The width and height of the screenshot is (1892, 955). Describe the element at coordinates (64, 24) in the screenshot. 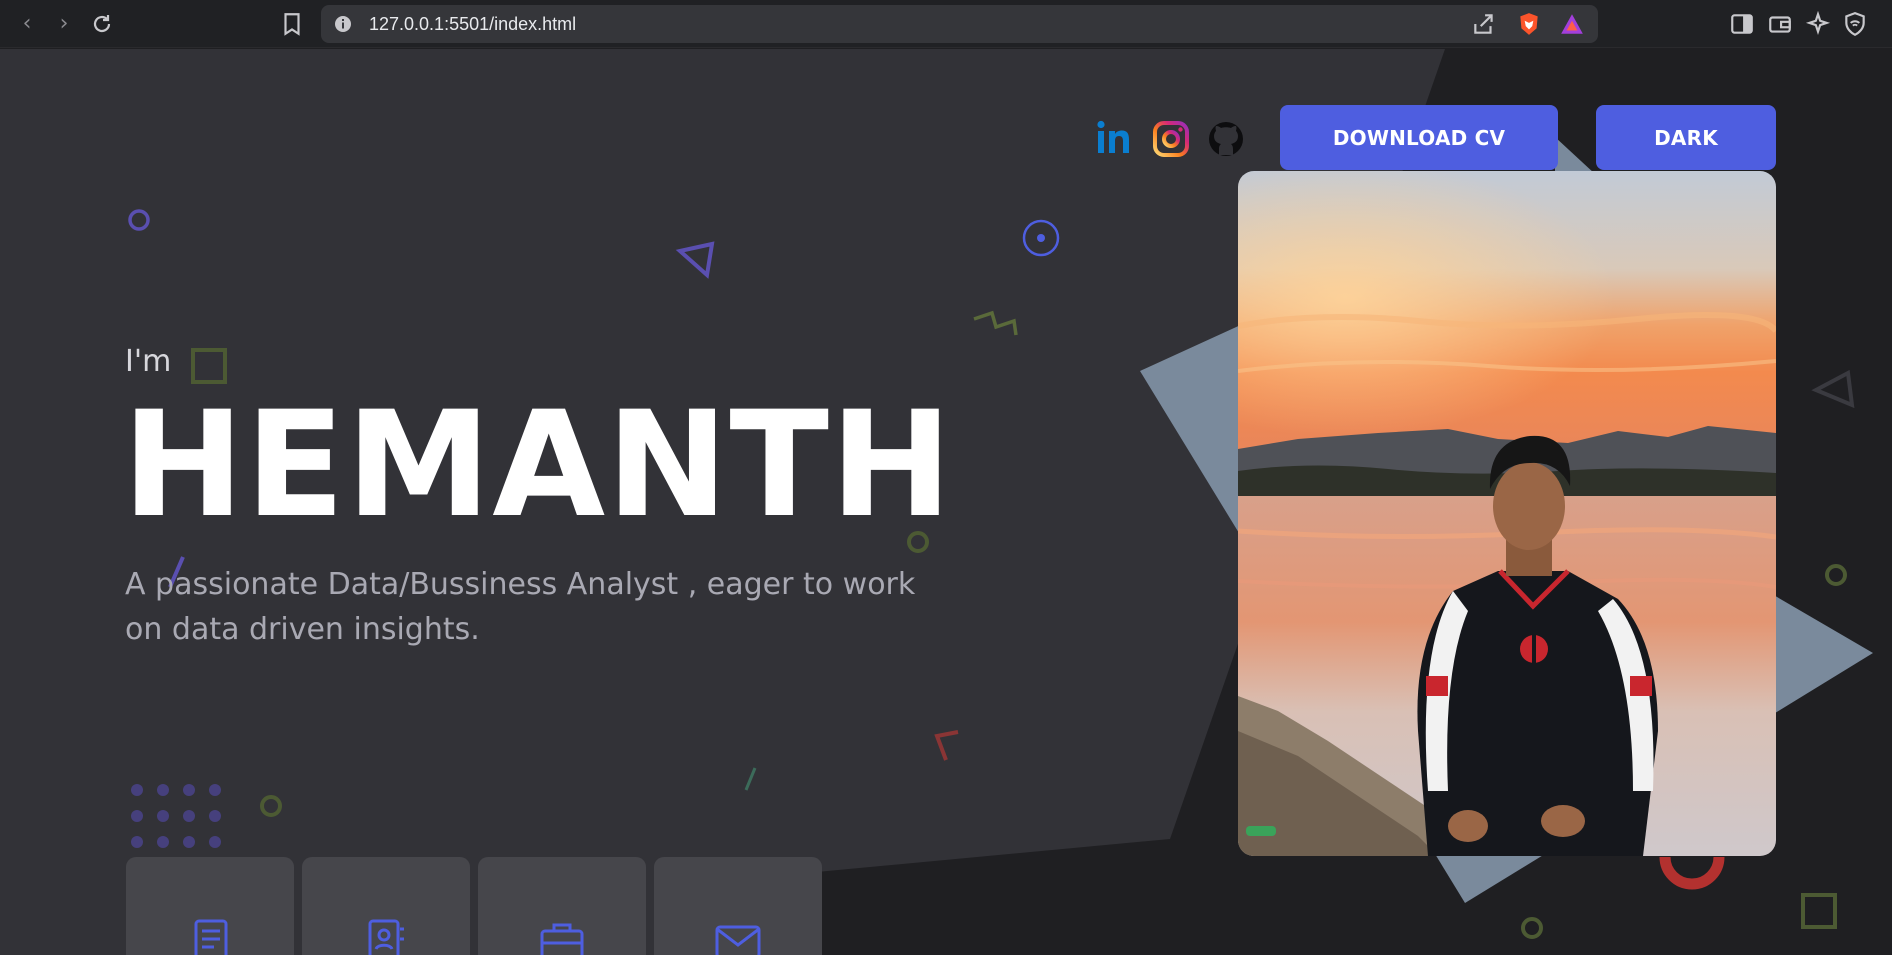

I see `forward-icon: ›` at that location.